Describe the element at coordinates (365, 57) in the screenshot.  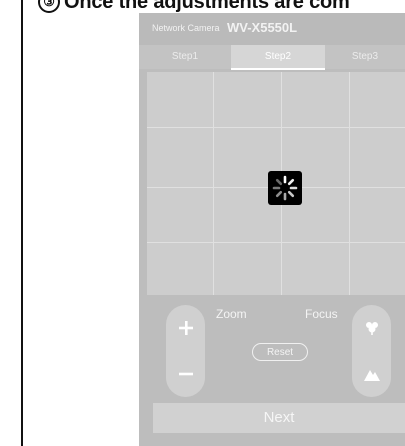
I see `tab-step3: Step3` at that location.